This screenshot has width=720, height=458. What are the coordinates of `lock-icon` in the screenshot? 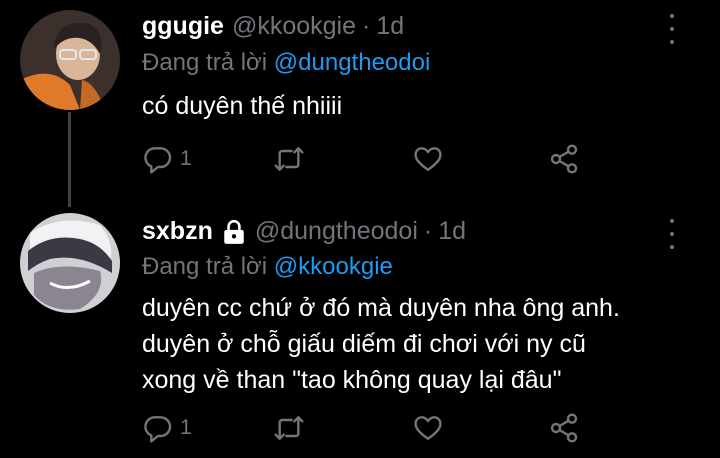 It's located at (234, 232).